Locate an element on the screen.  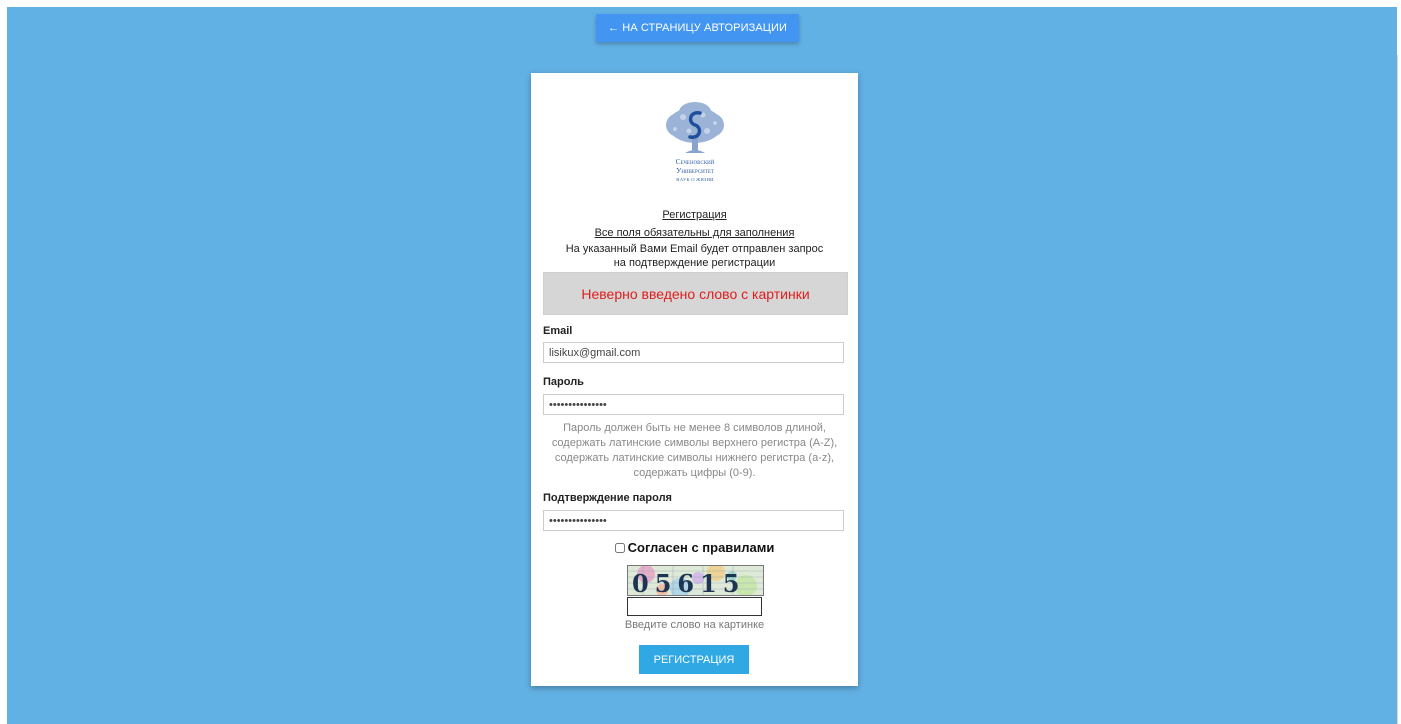
agree-checkbox is located at coordinates (619, 547).